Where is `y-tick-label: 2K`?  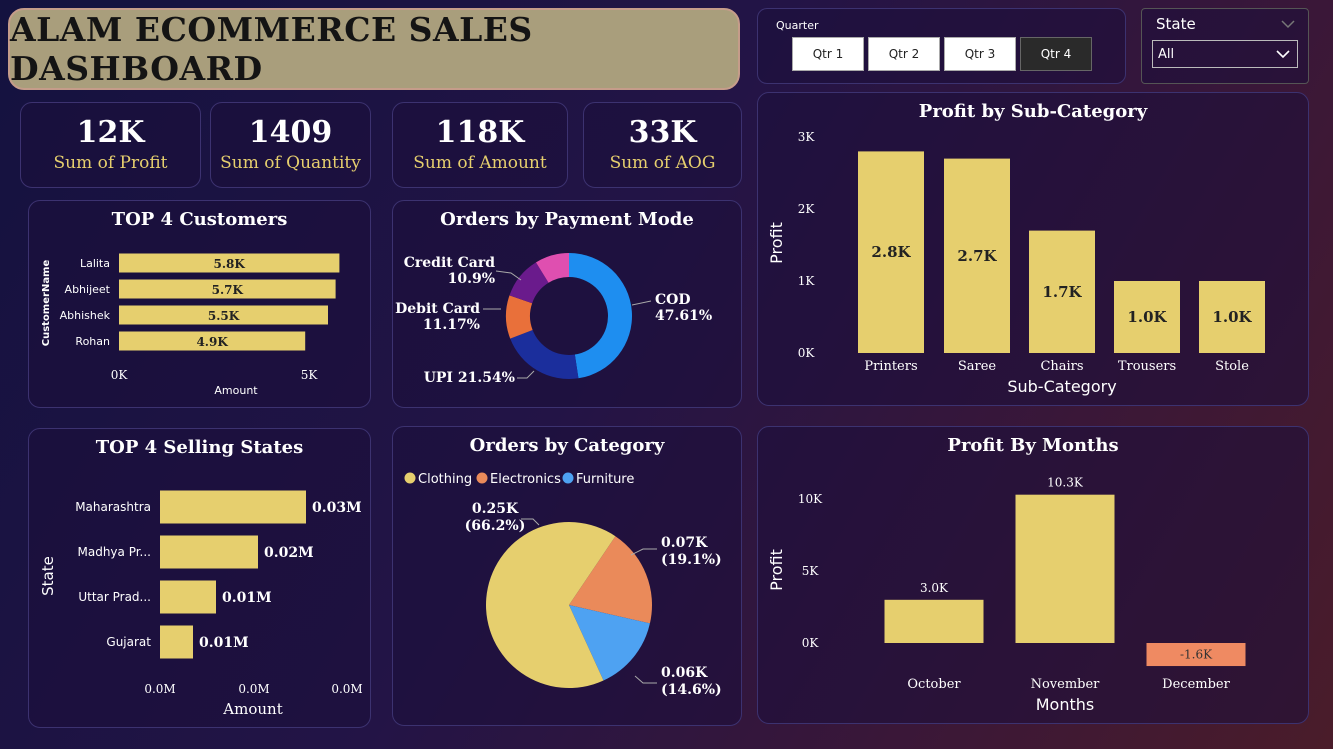 y-tick-label: 2K is located at coordinates (807, 209).